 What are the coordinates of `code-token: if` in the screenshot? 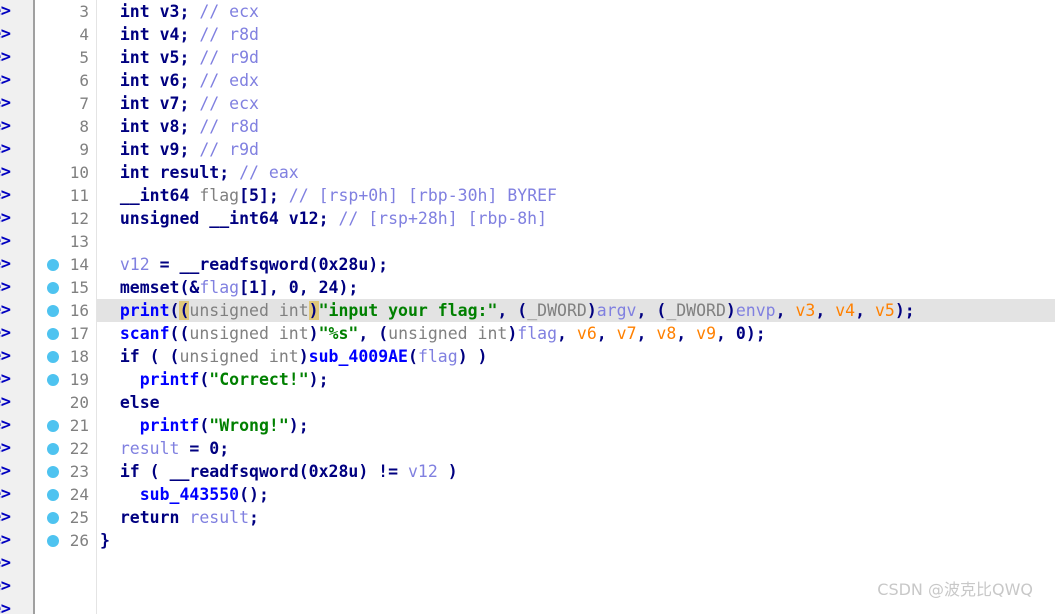 It's located at (130, 471).